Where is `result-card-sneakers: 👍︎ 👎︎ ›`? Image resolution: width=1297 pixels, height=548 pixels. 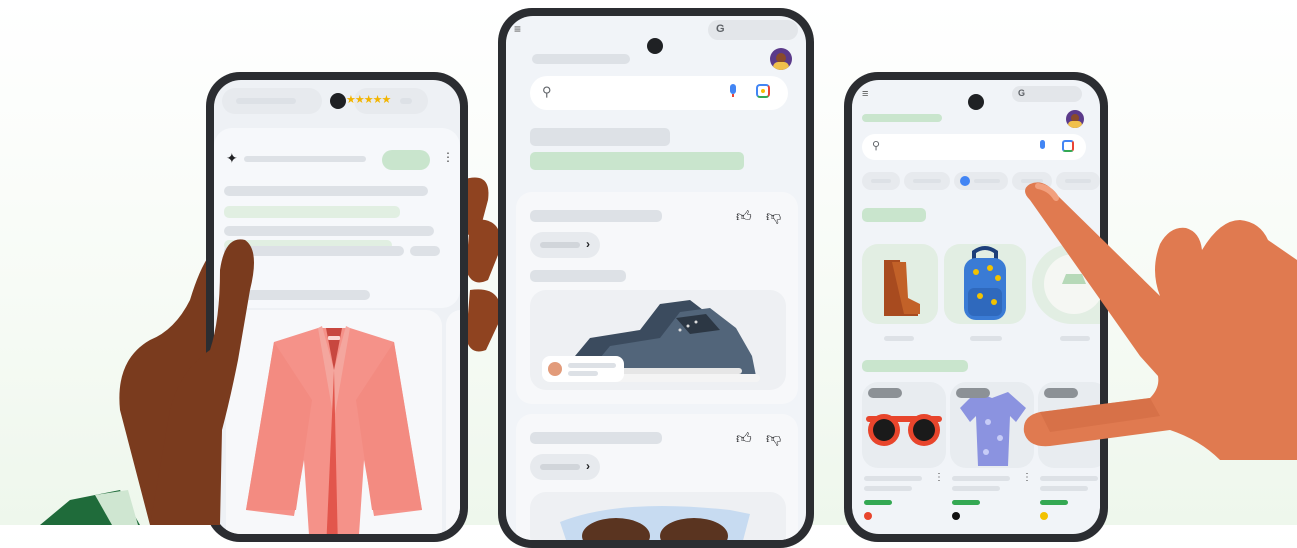 result-card-sneakers: 👍︎ 👎︎ › is located at coordinates (657, 298).